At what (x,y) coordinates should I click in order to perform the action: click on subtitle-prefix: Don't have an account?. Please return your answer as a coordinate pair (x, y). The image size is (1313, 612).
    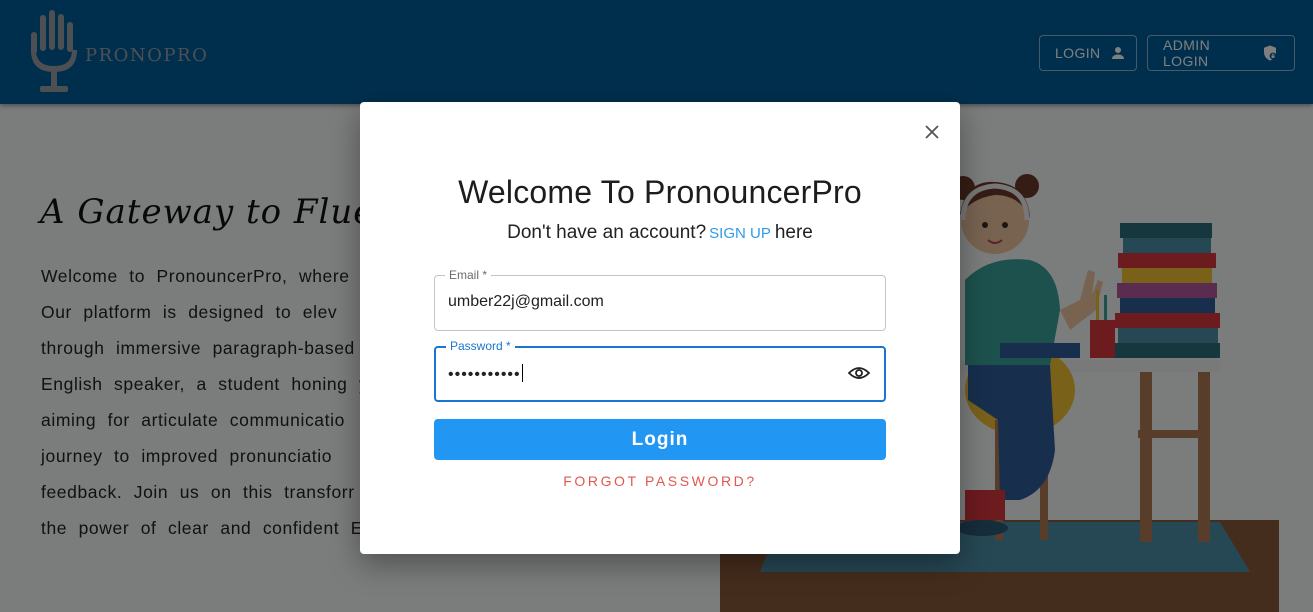
    Looking at the image, I should click on (607, 232).